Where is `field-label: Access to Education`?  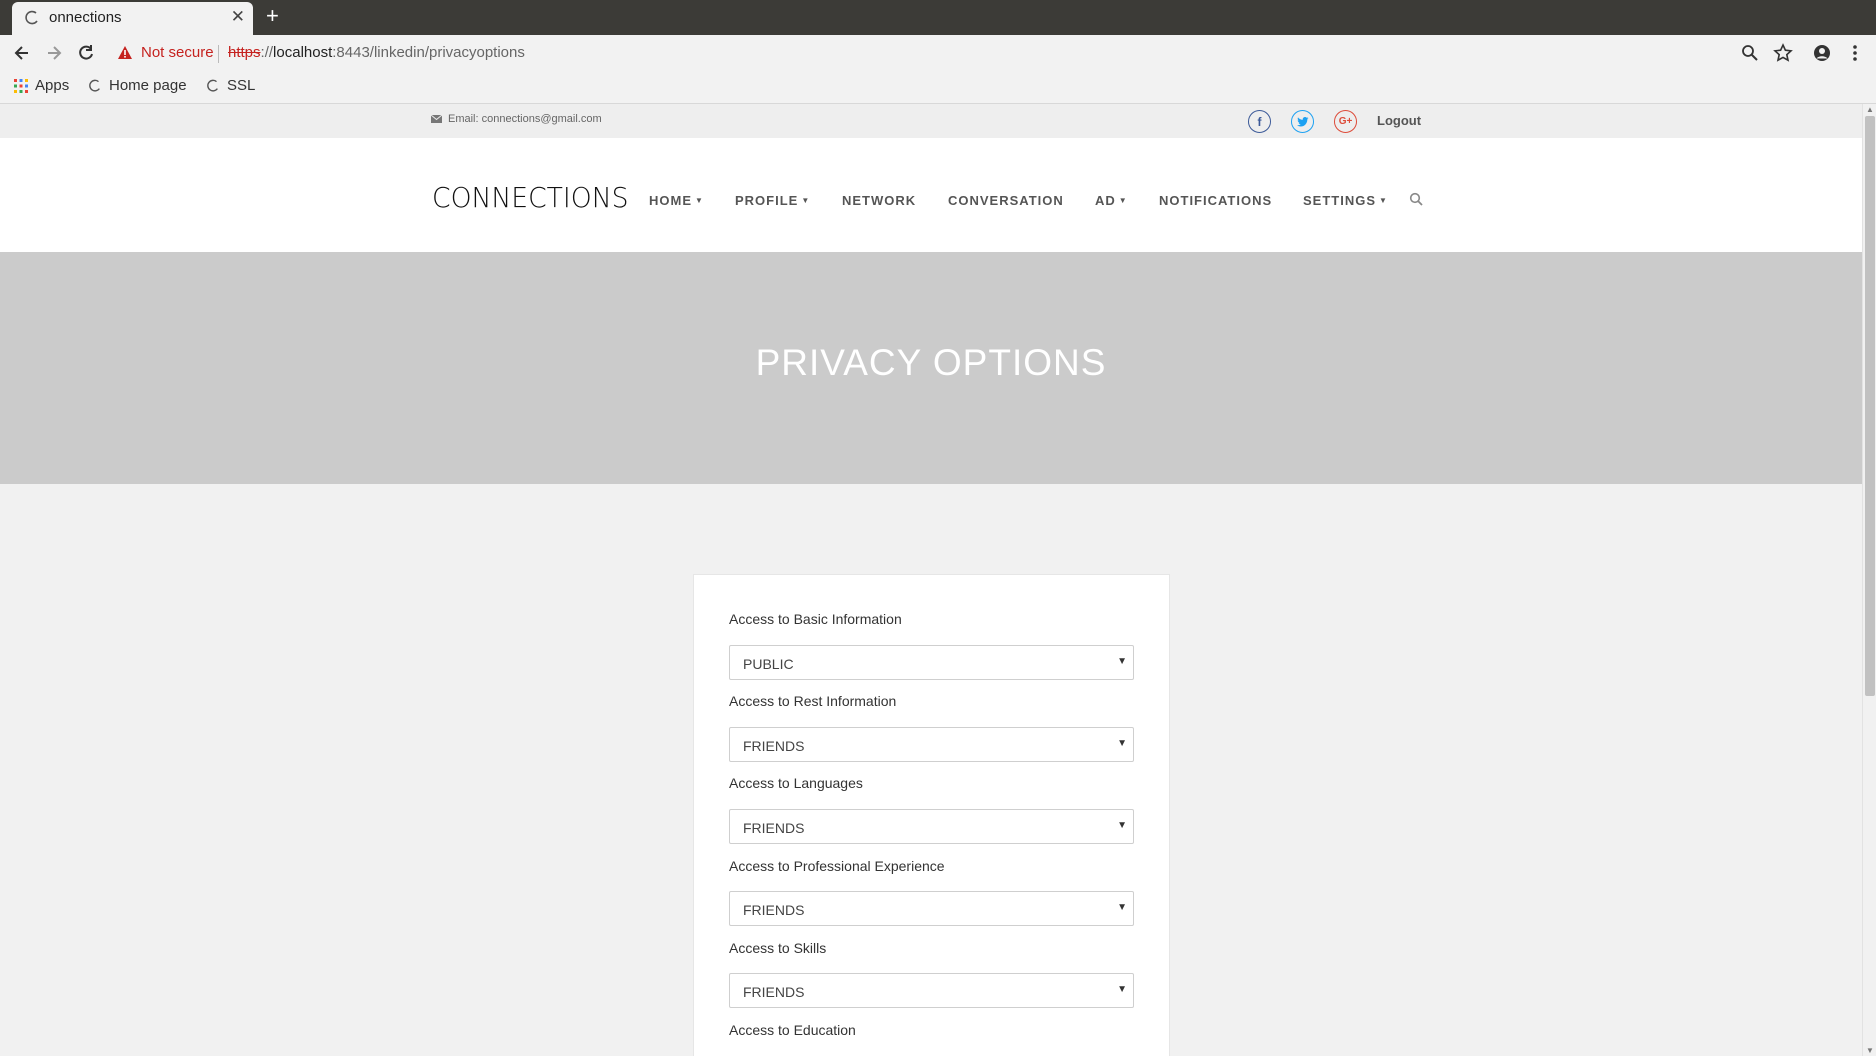 field-label: Access to Education is located at coordinates (792, 1030).